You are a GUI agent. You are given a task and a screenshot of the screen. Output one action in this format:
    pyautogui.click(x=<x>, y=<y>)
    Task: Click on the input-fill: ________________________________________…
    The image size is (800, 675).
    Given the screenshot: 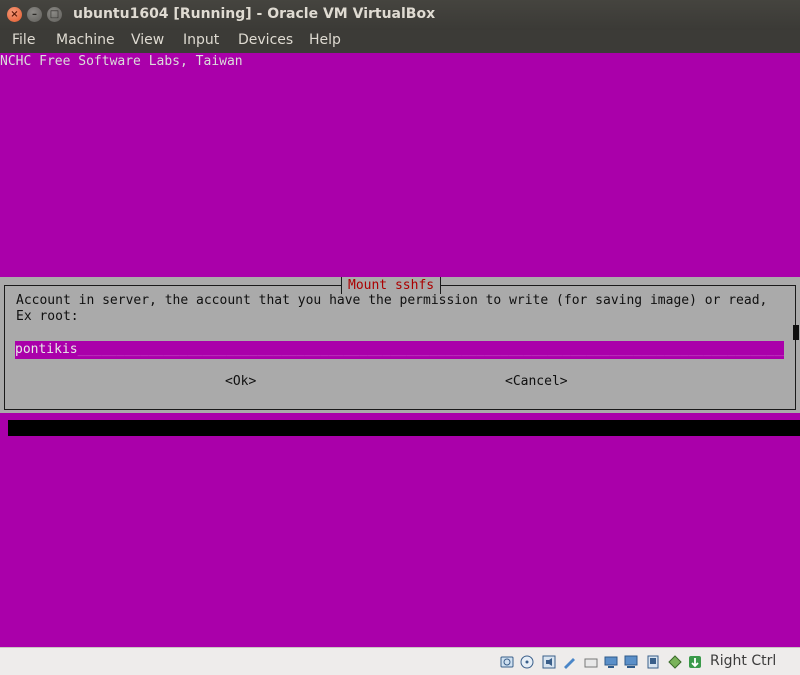 What is the action you would take?
    pyautogui.click(x=430, y=349)
    